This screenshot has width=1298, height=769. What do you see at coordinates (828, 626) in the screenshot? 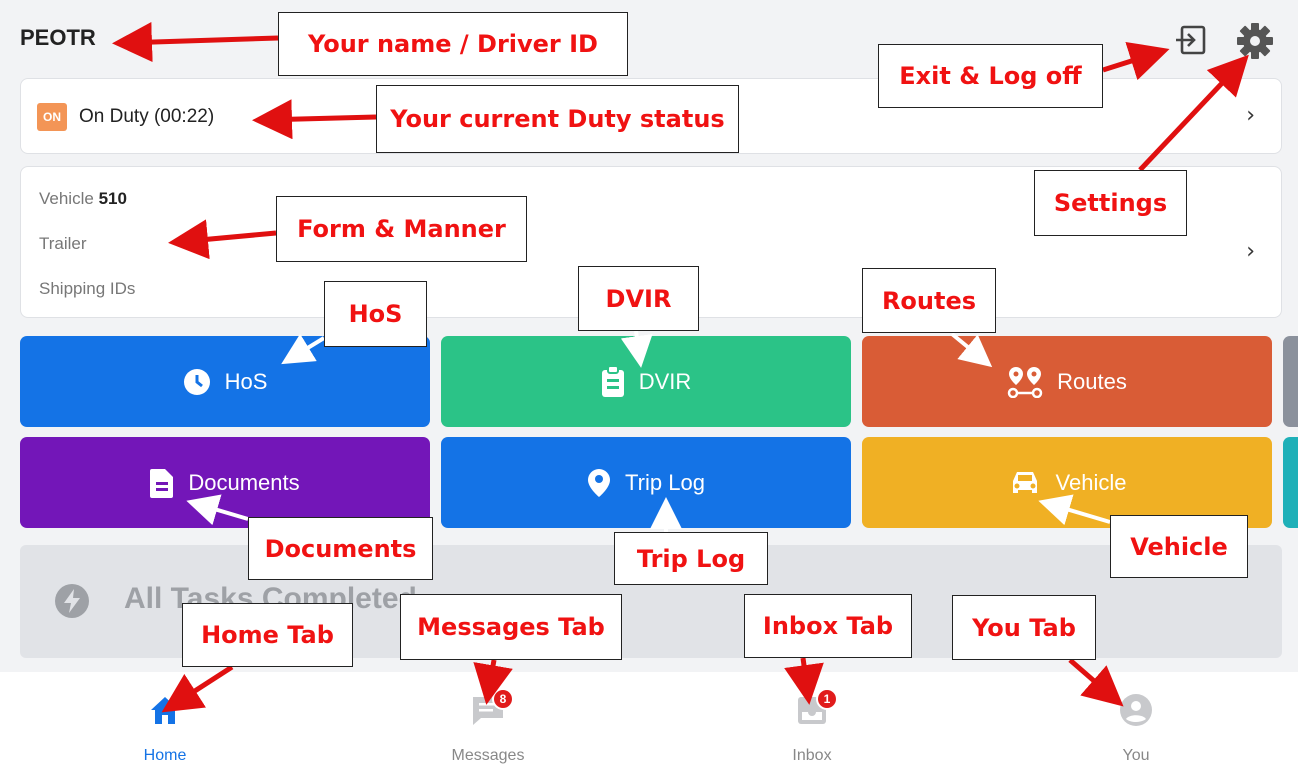
I see `annotation-inbox-tab: Inbox Tab` at bounding box center [828, 626].